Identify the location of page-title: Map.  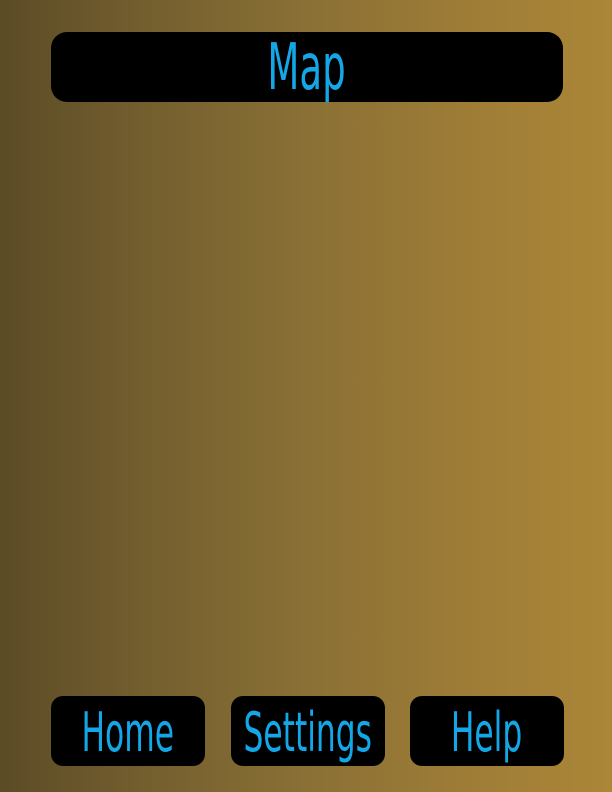
(307, 68).